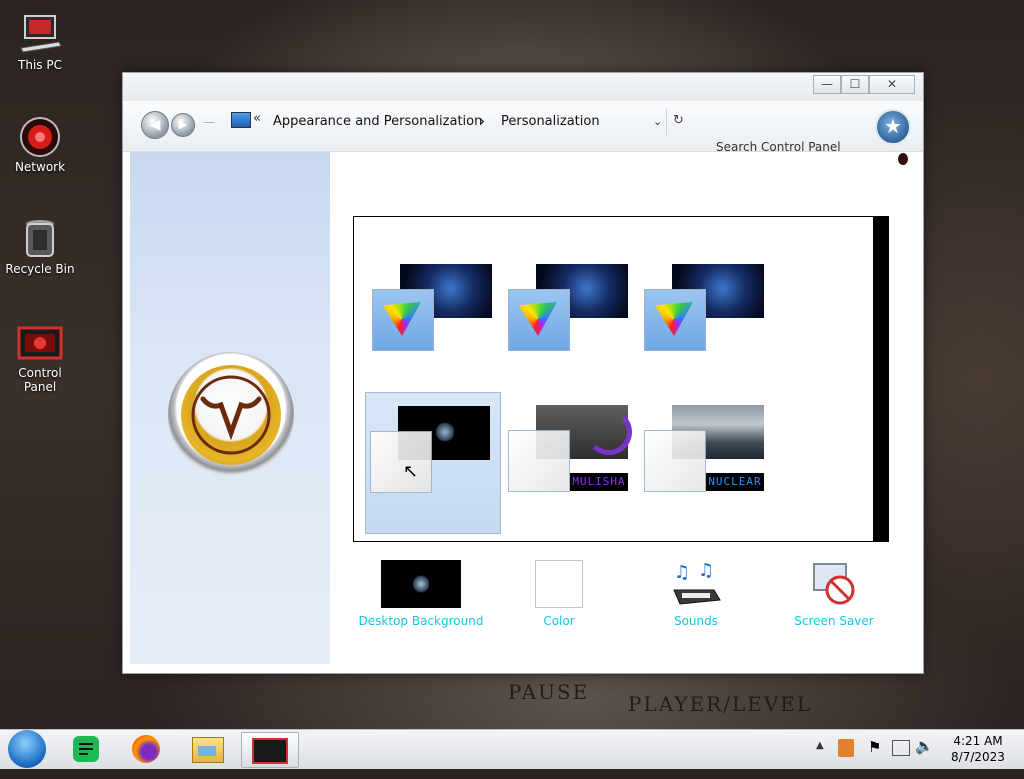  Describe the element at coordinates (855, 84) in the screenshot. I see `maximize-button: ☐` at that location.